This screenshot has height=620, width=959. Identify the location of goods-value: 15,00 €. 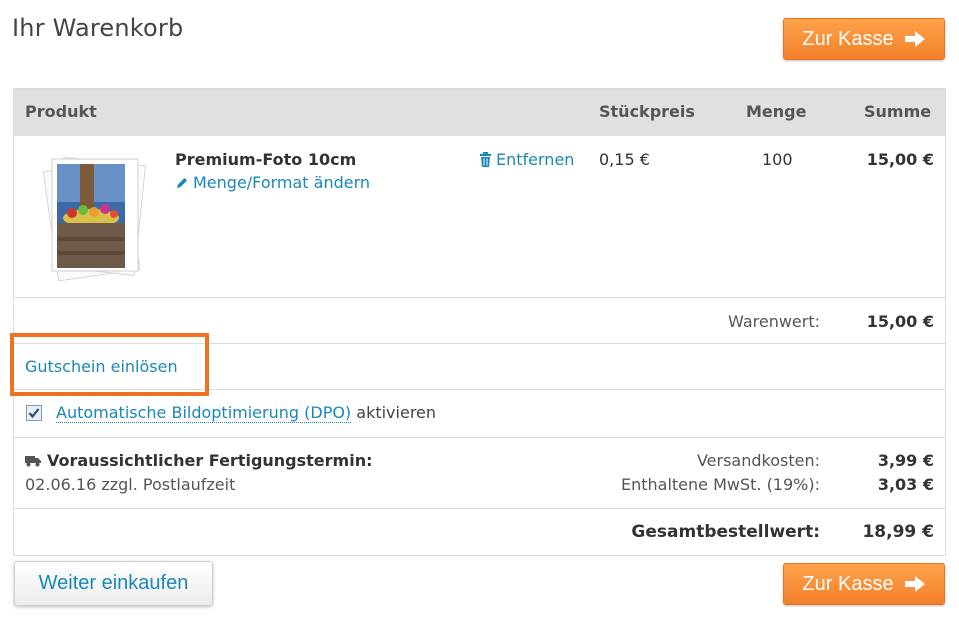
(900, 321).